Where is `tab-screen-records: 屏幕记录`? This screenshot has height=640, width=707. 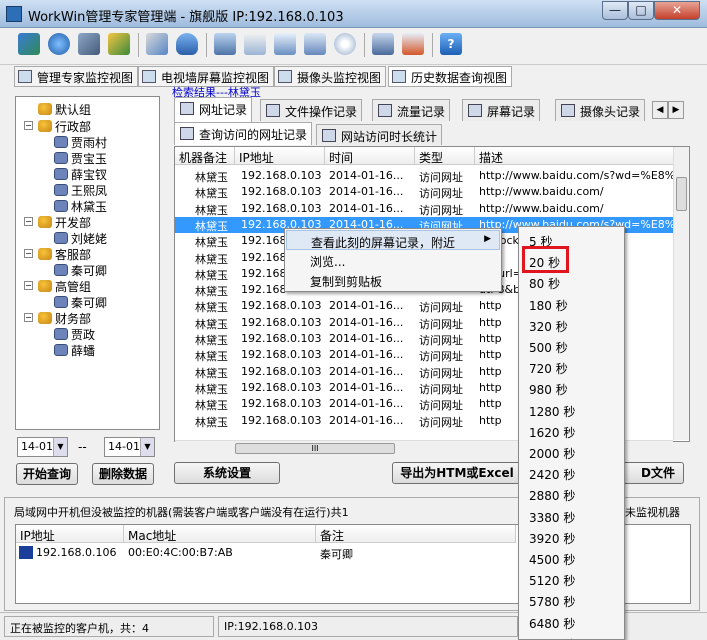
tab-screen-records: 屏幕记录 is located at coordinates (501, 110).